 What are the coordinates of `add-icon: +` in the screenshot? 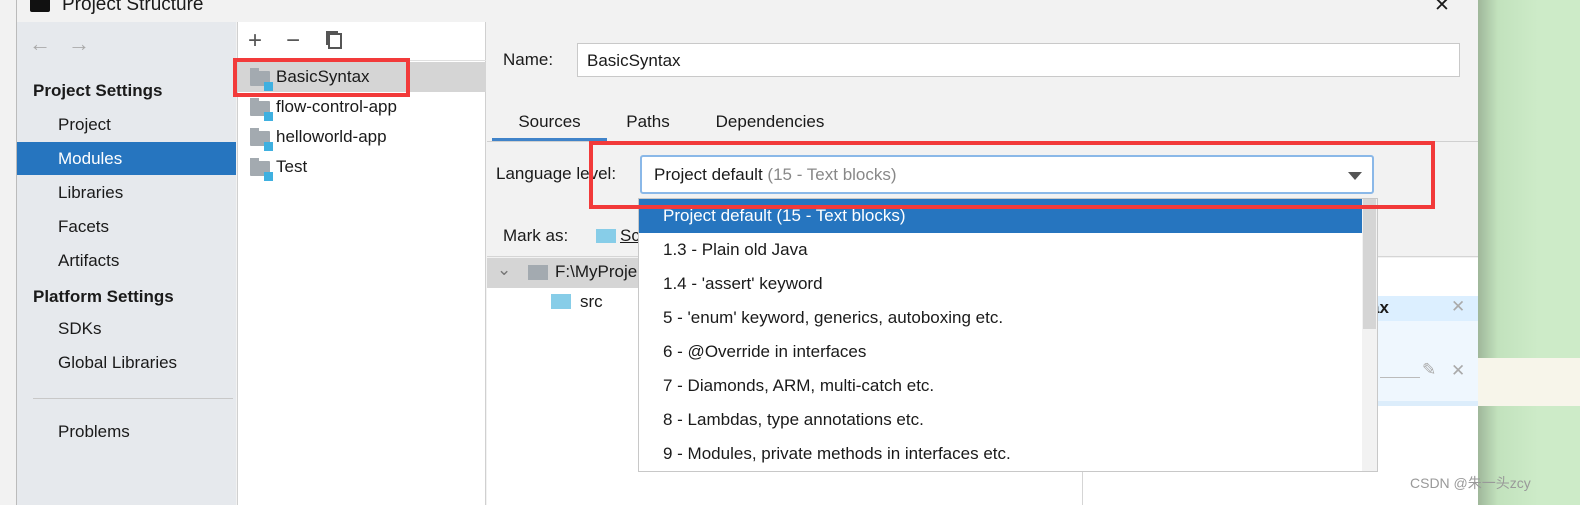 It's located at (255, 41).